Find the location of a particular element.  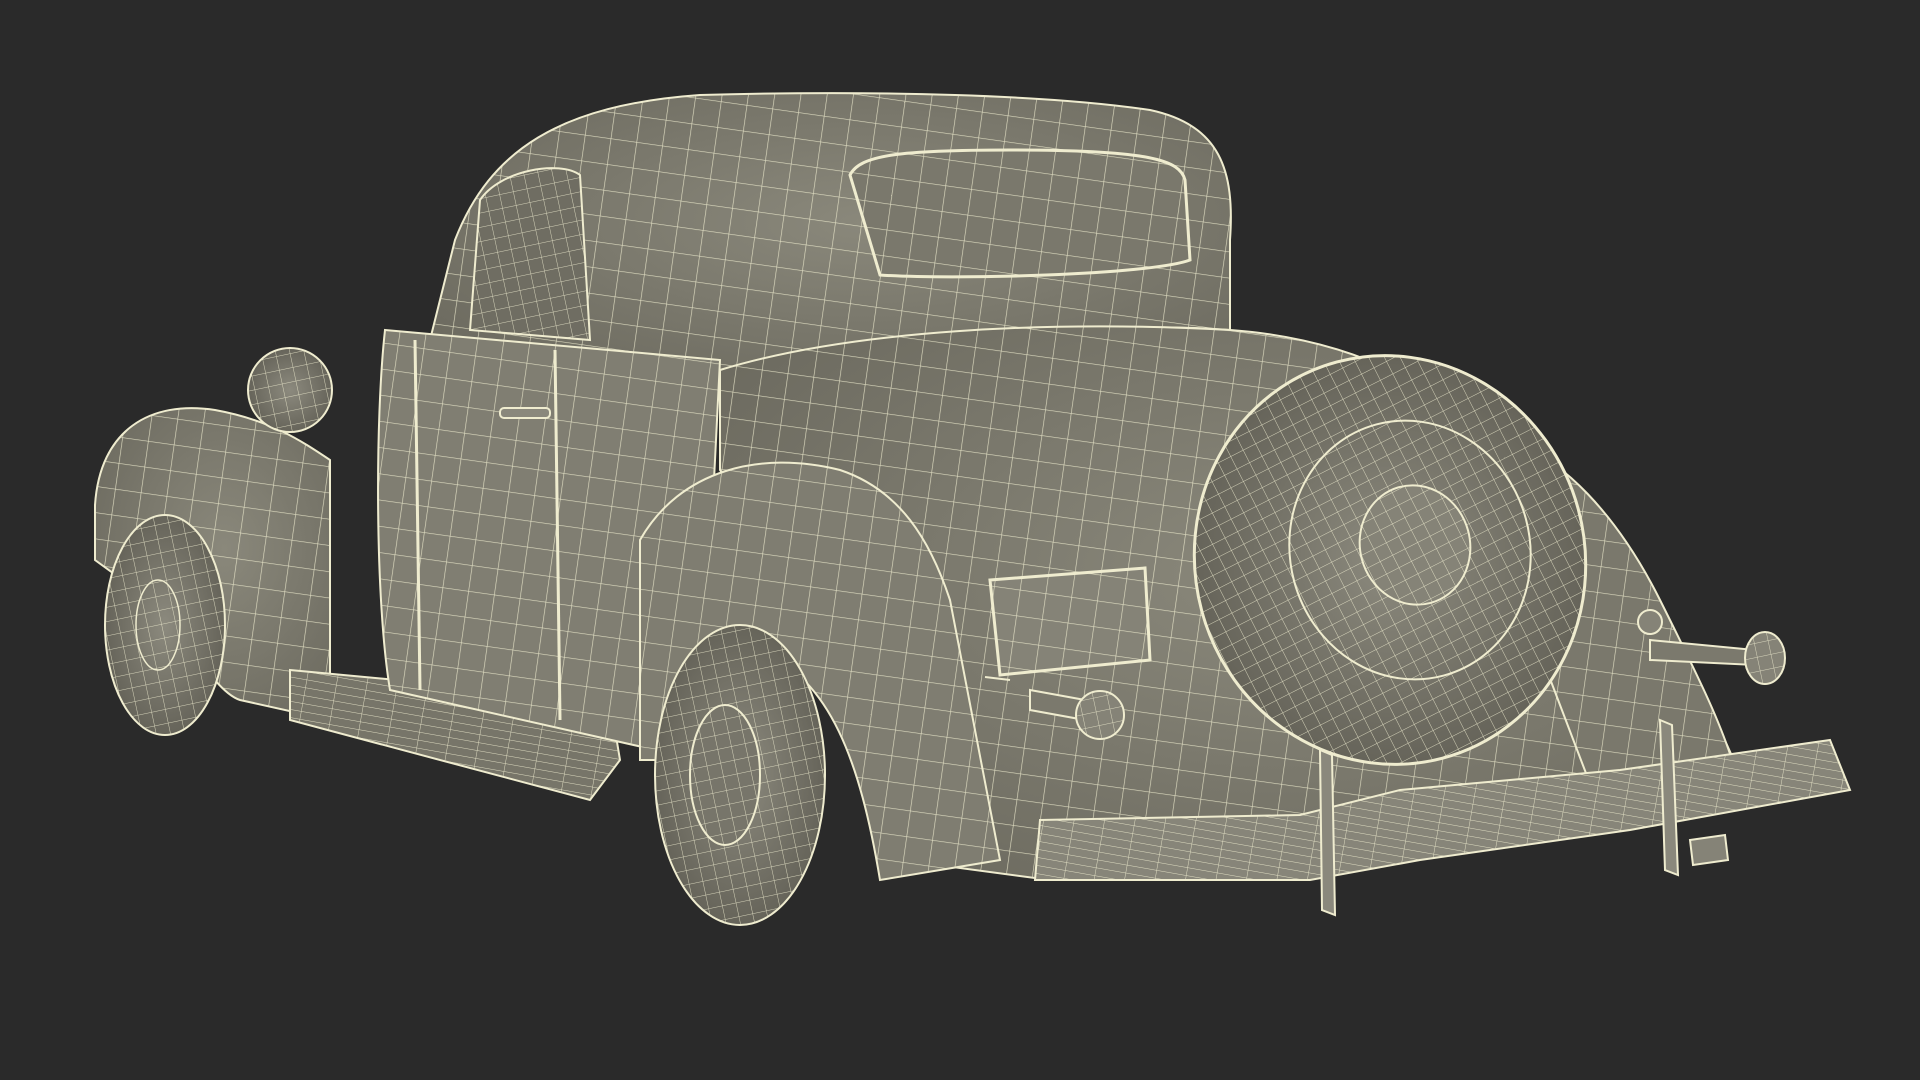

bumper-guard-left is located at coordinates (1327, 832).